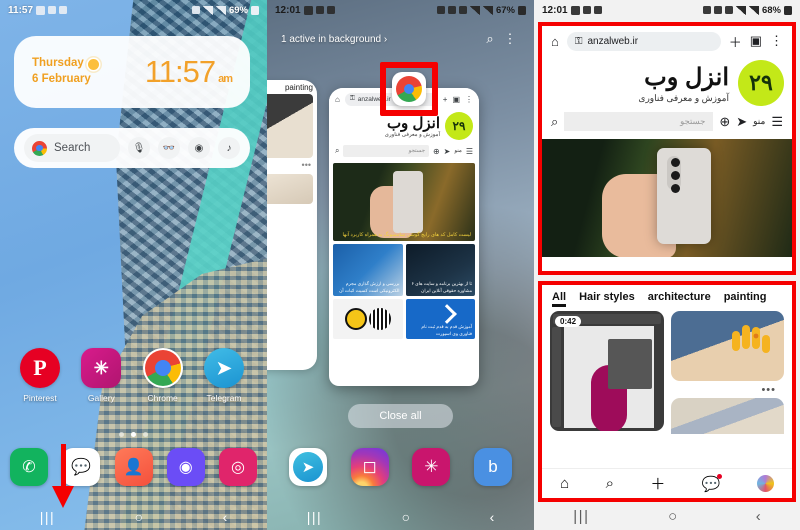  What do you see at coordinates (613, 41) in the screenshot?
I see `url-text: anzalweb.ir` at bounding box center [613, 41].